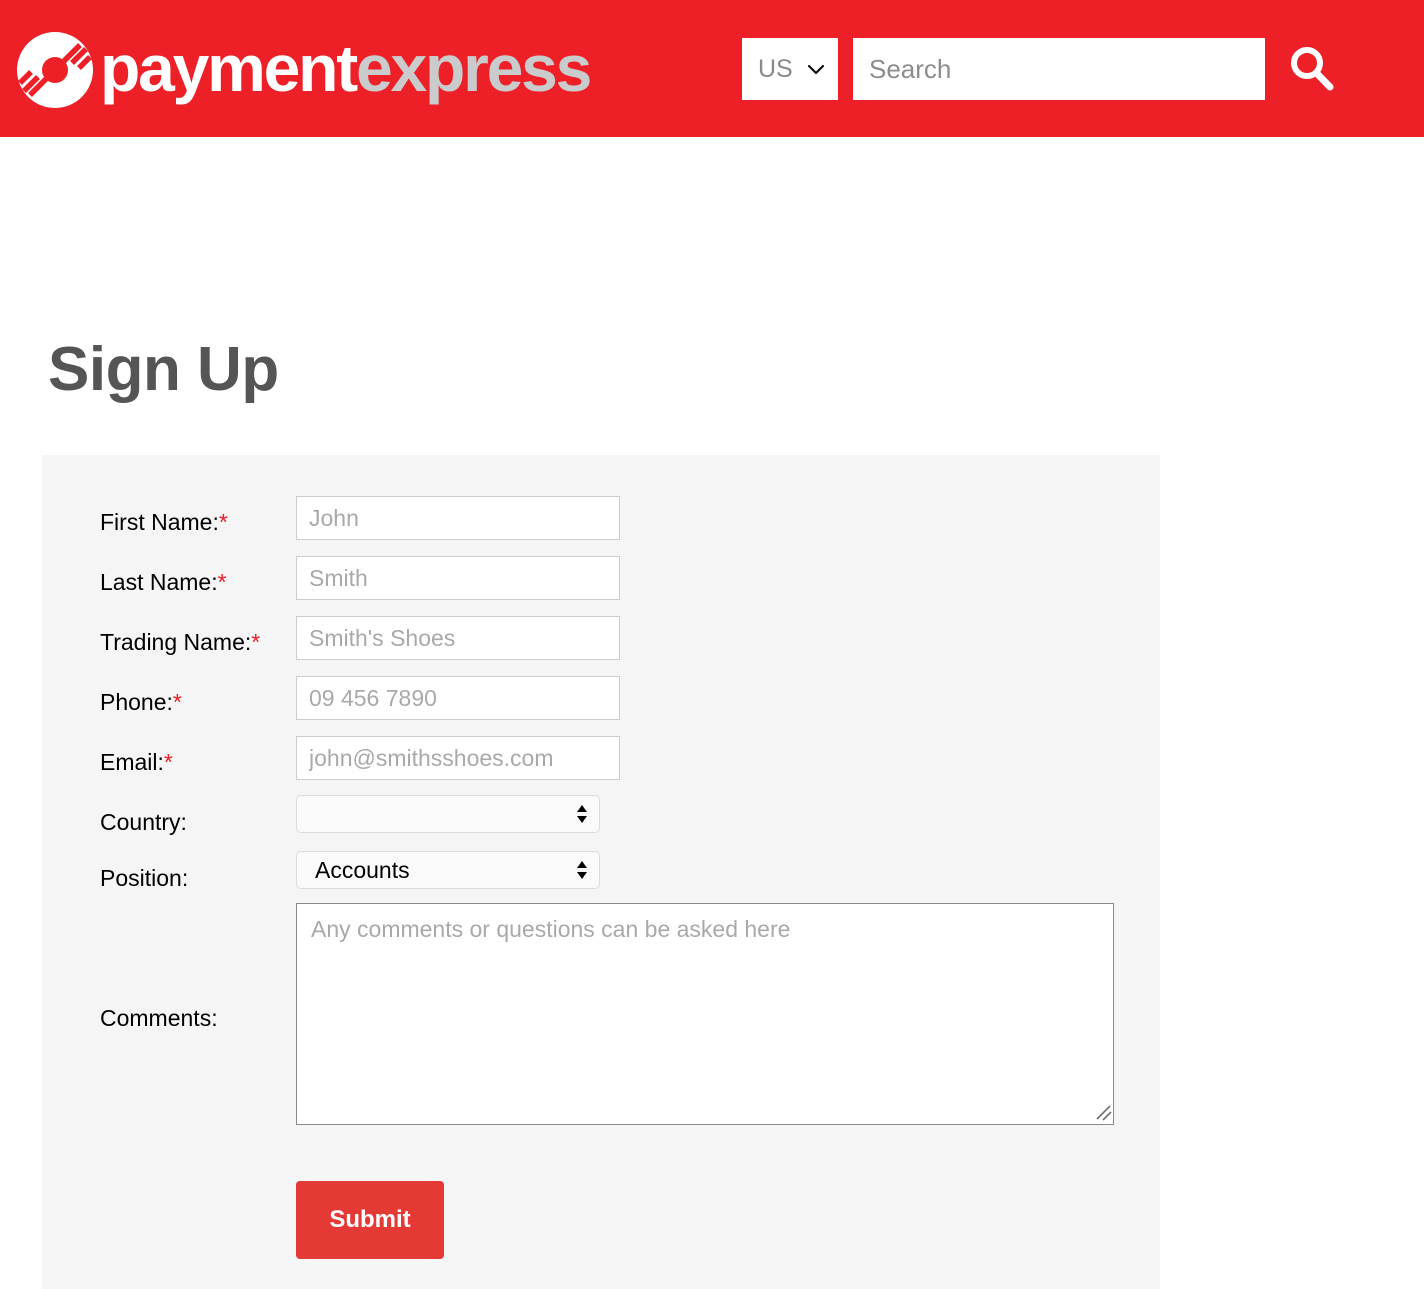  Describe the element at coordinates (458, 518) in the screenshot. I see `first-name-input` at that location.